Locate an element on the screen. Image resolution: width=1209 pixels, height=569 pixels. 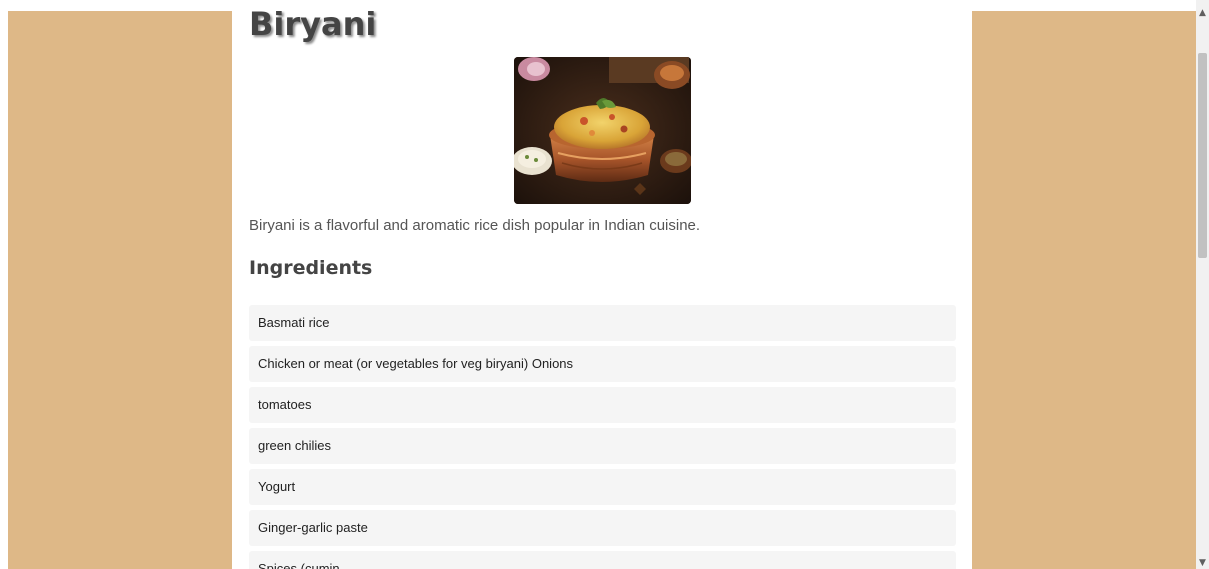
chevron-up-icon: ▲ is located at coordinates (1202, 13).